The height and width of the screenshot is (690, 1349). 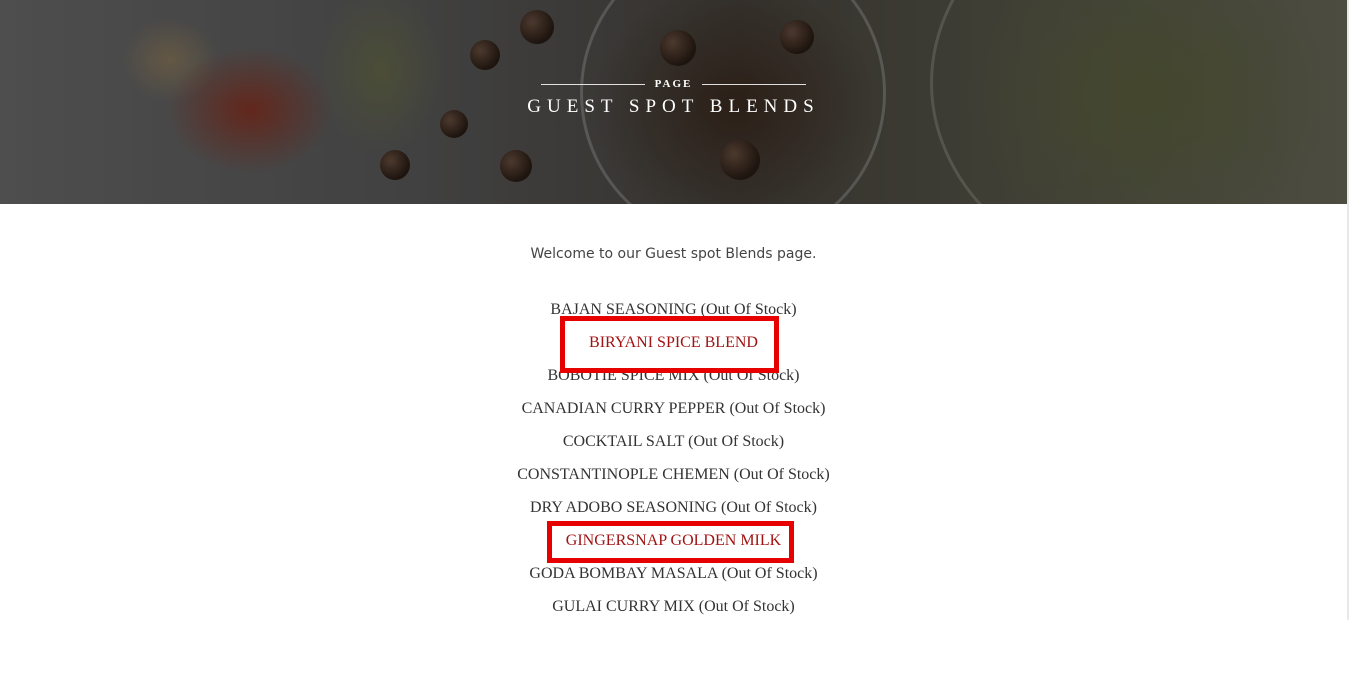 What do you see at coordinates (673, 254) in the screenshot?
I see `welcome-text: Welcome to our Guest spot Blends page.` at bounding box center [673, 254].